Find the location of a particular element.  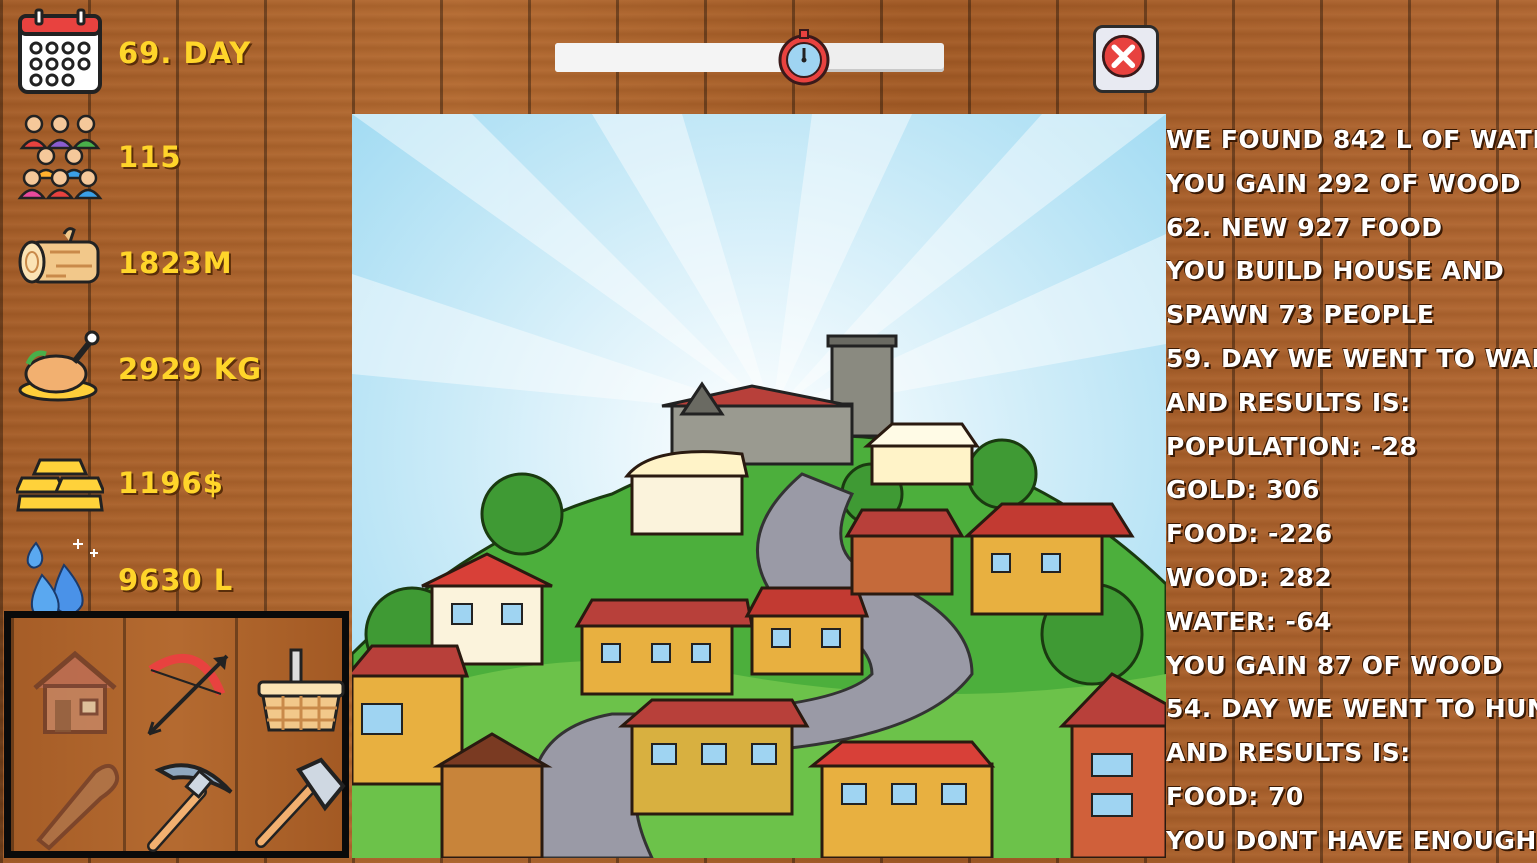

log-line: Food: -226 is located at coordinates (1249, 534).